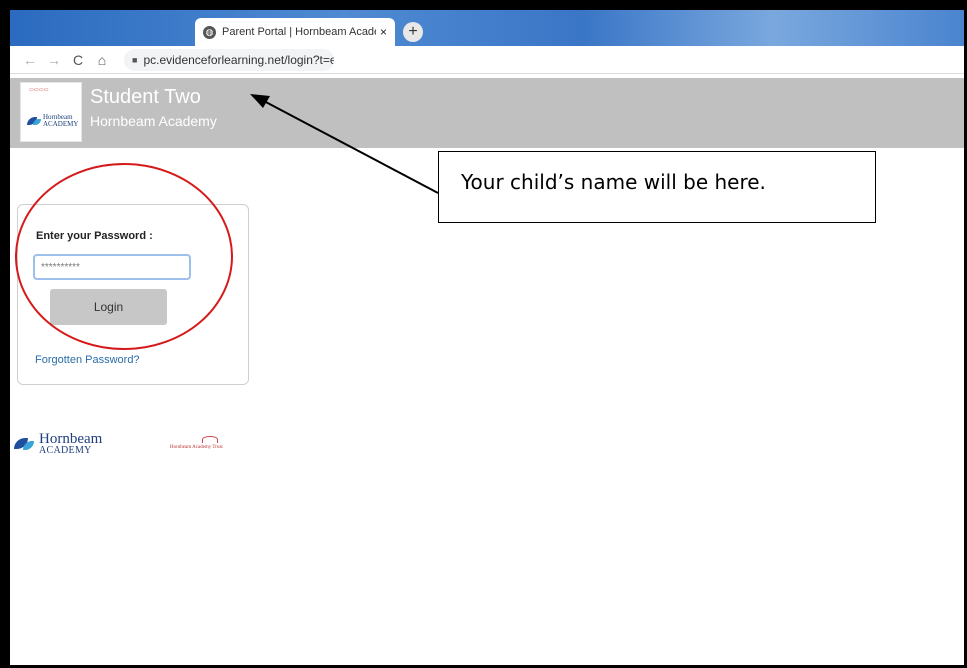 This screenshot has width=967, height=668. What do you see at coordinates (54, 60) in the screenshot?
I see `forward-icon: →` at bounding box center [54, 60].